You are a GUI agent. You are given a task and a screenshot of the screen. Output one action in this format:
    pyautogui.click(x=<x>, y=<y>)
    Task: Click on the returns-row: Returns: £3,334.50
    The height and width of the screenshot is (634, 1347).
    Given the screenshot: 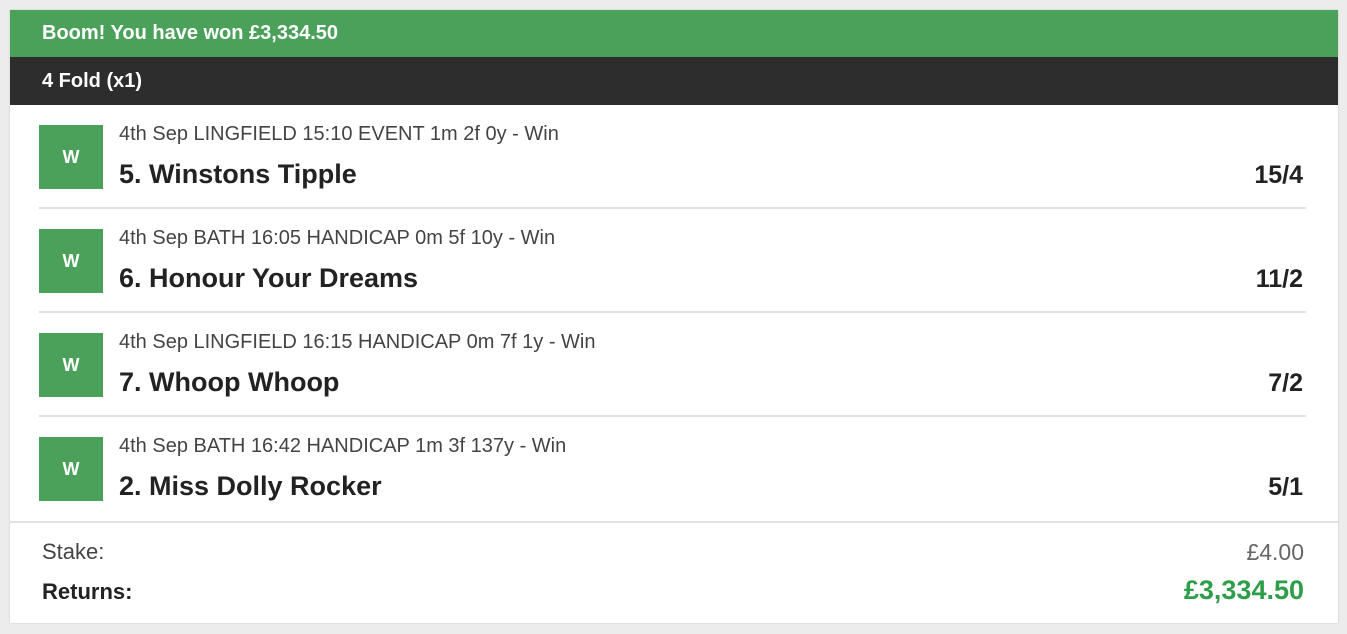 What is the action you would take?
    pyautogui.click(x=673, y=597)
    